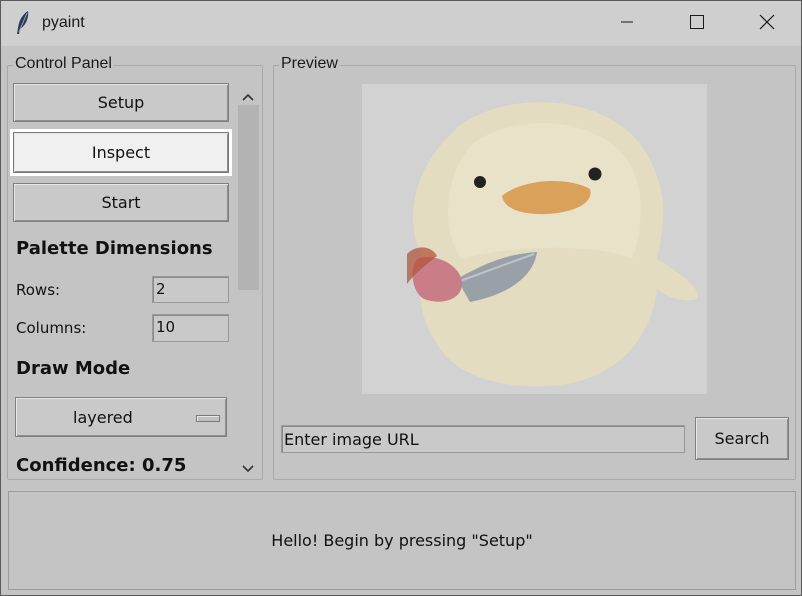  I want to click on setup-button: Setup, so click(121, 102).